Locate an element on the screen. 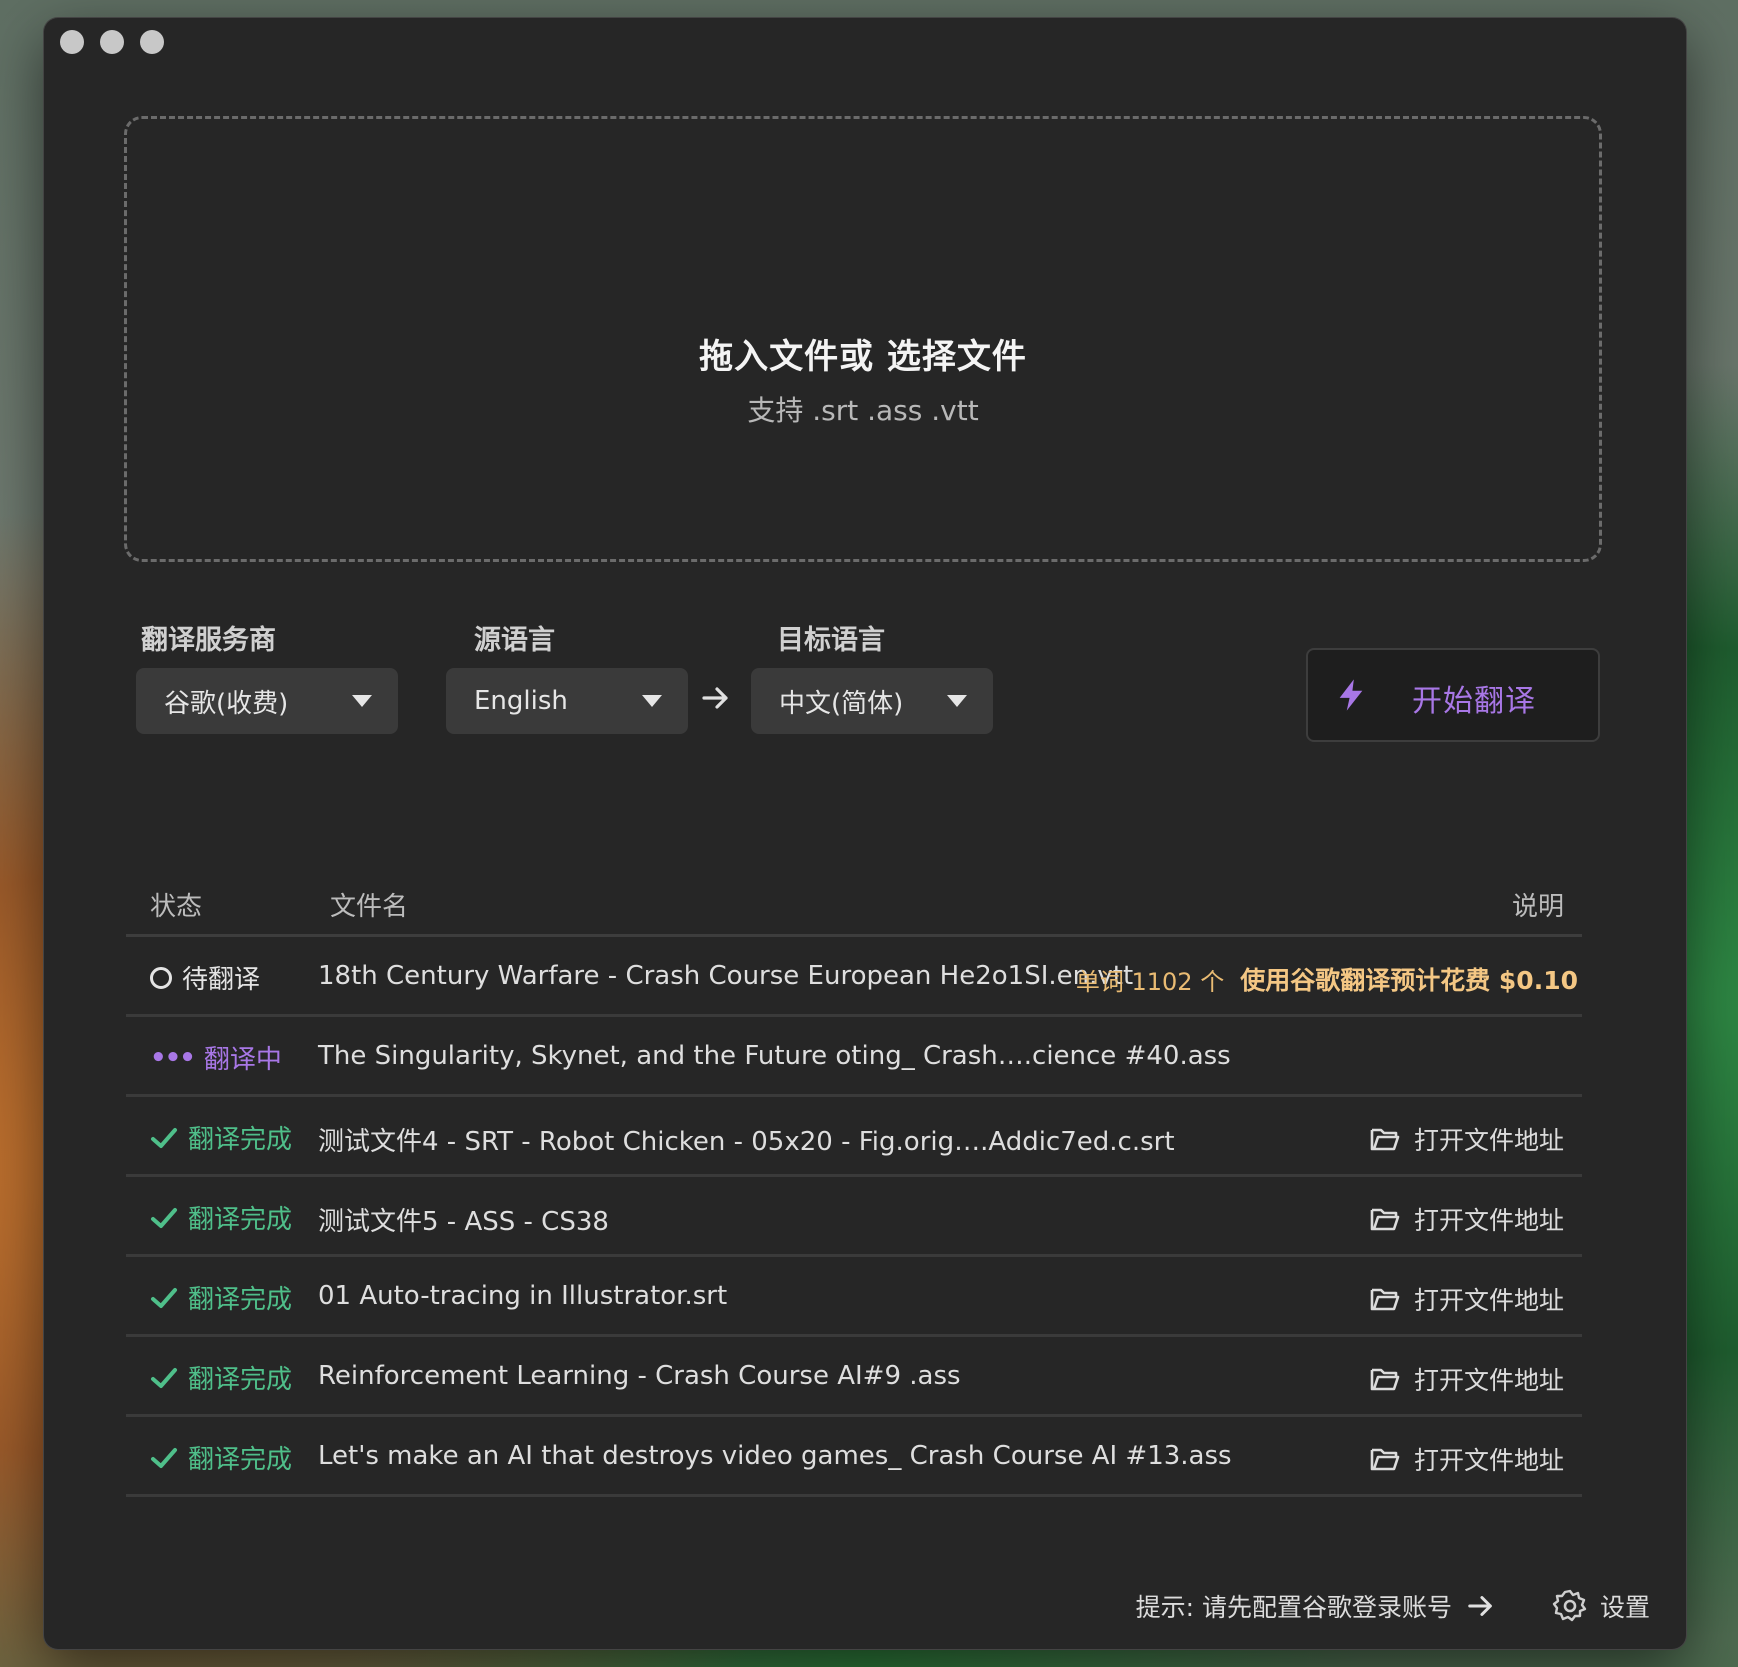 The height and width of the screenshot is (1667, 1738). source-language-label: 源语言 is located at coordinates (514, 640).